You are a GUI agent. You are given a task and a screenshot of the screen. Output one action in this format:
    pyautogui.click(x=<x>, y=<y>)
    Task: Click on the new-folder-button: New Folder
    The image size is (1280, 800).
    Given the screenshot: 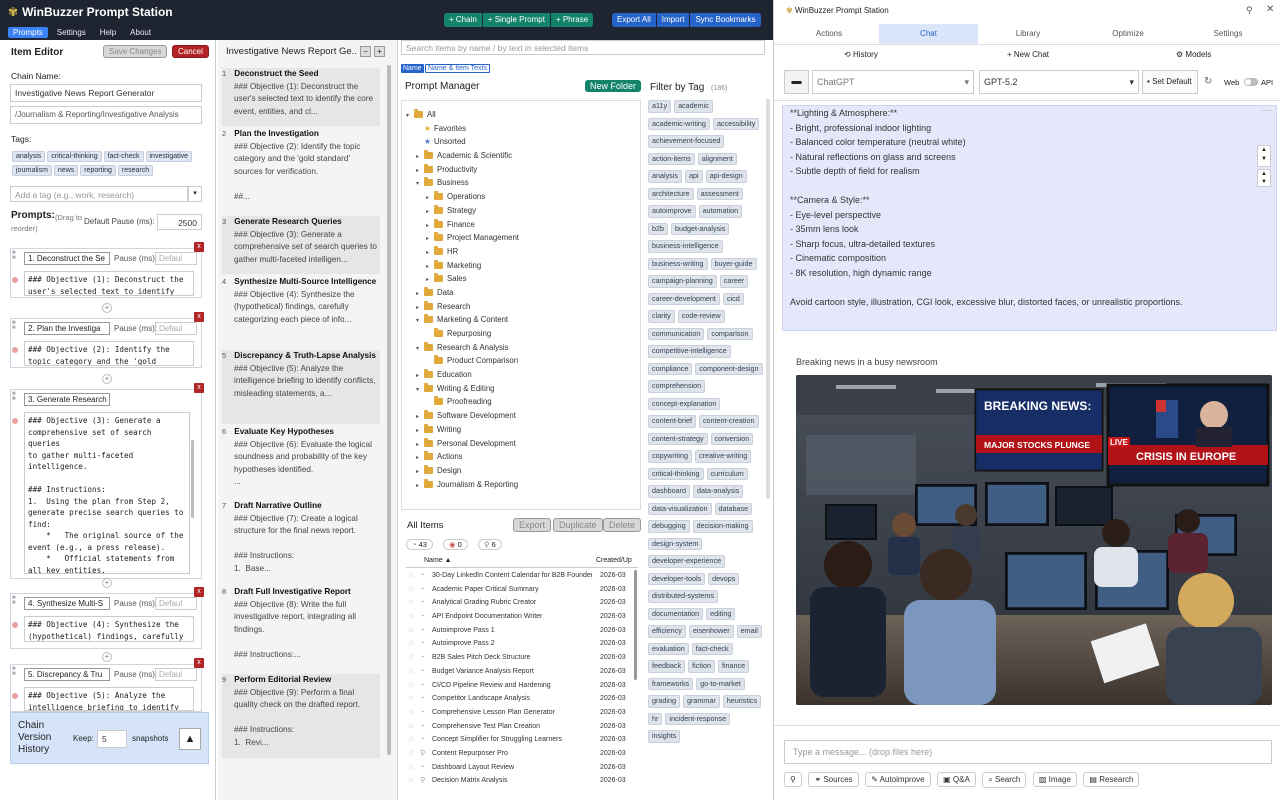 What is the action you would take?
    pyautogui.click(x=613, y=86)
    